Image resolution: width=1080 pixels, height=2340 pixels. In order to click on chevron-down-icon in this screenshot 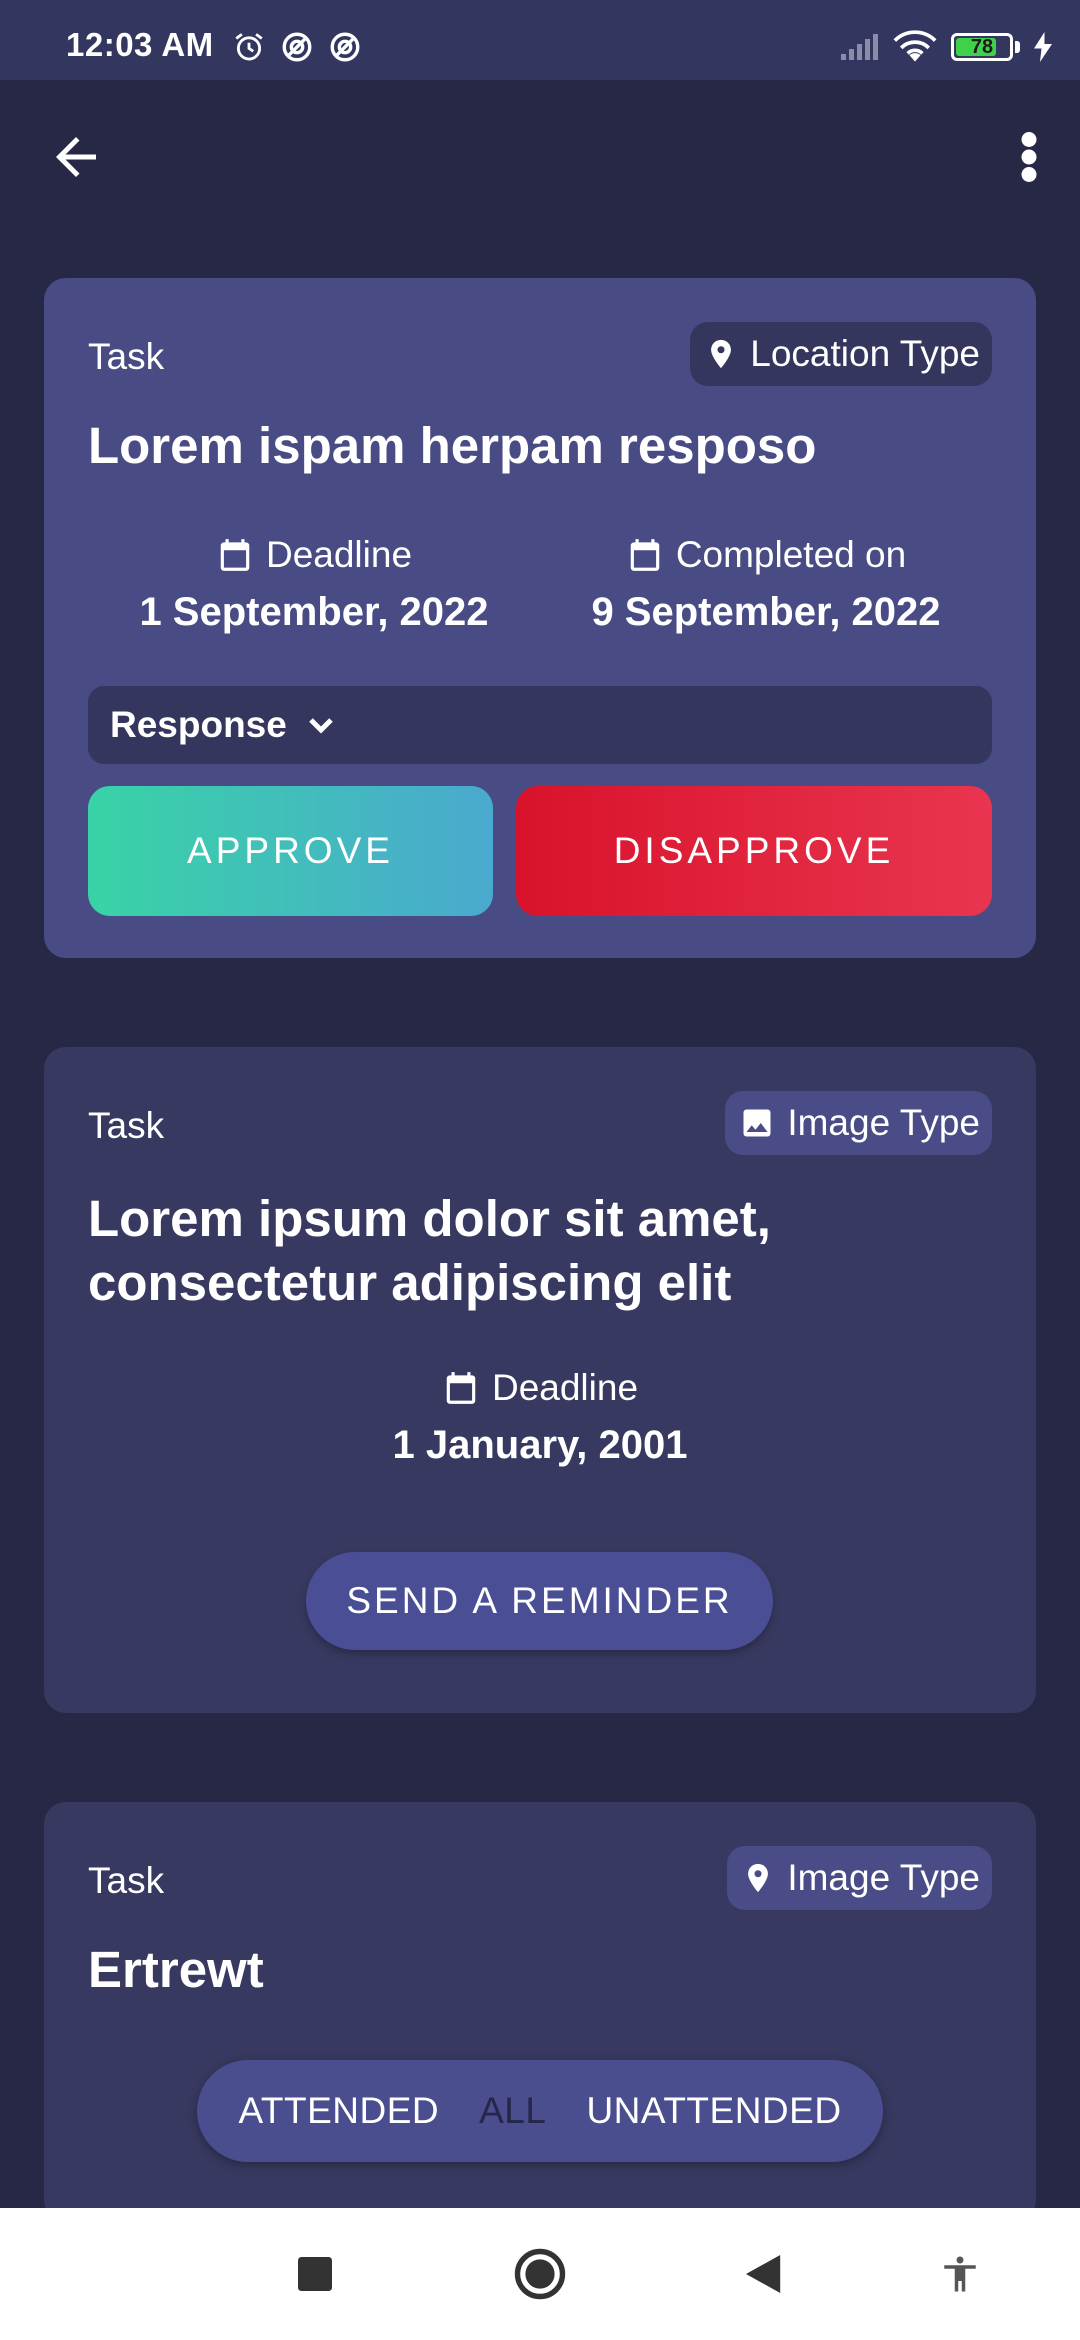, I will do `click(321, 726)`.